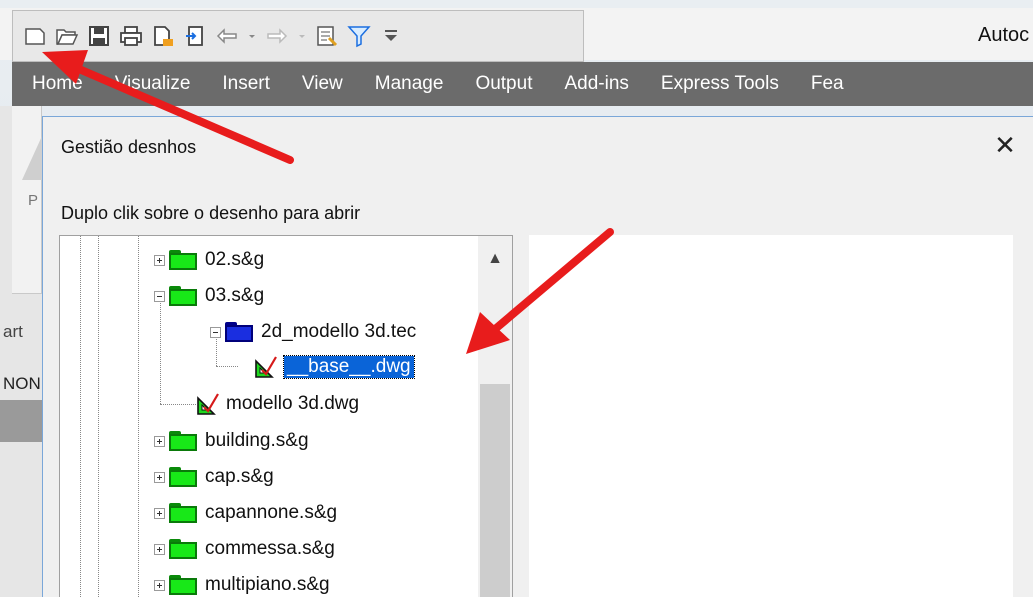 This screenshot has width=1033, height=597. What do you see at coordinates (35, 36) in the screenshot?
I see `new-icon` at bounding box center [35, 36].